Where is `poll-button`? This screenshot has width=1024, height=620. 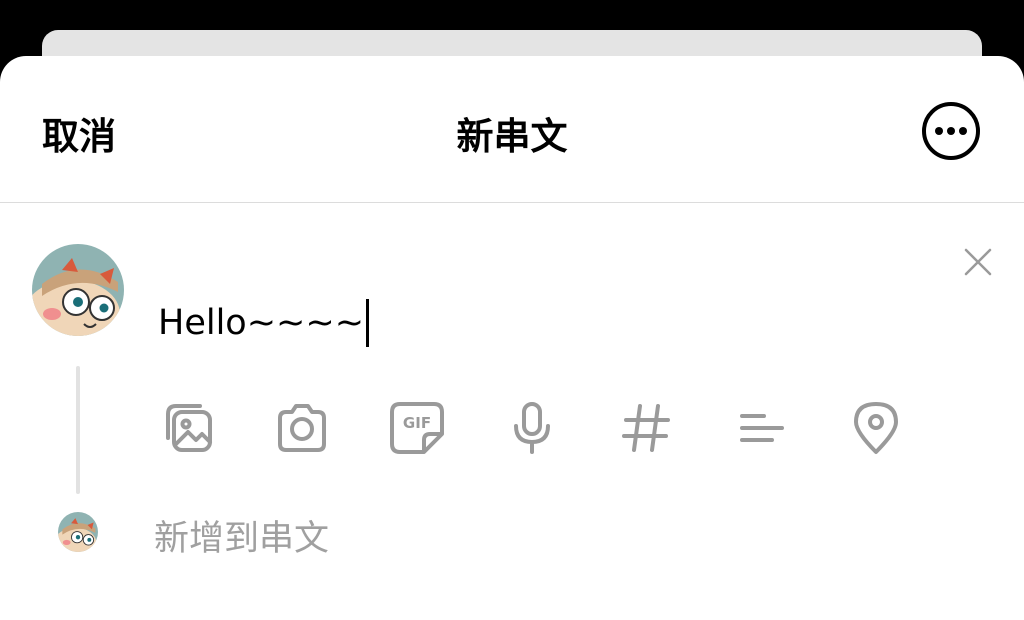
poll-button is located at coordinates (762, 428).